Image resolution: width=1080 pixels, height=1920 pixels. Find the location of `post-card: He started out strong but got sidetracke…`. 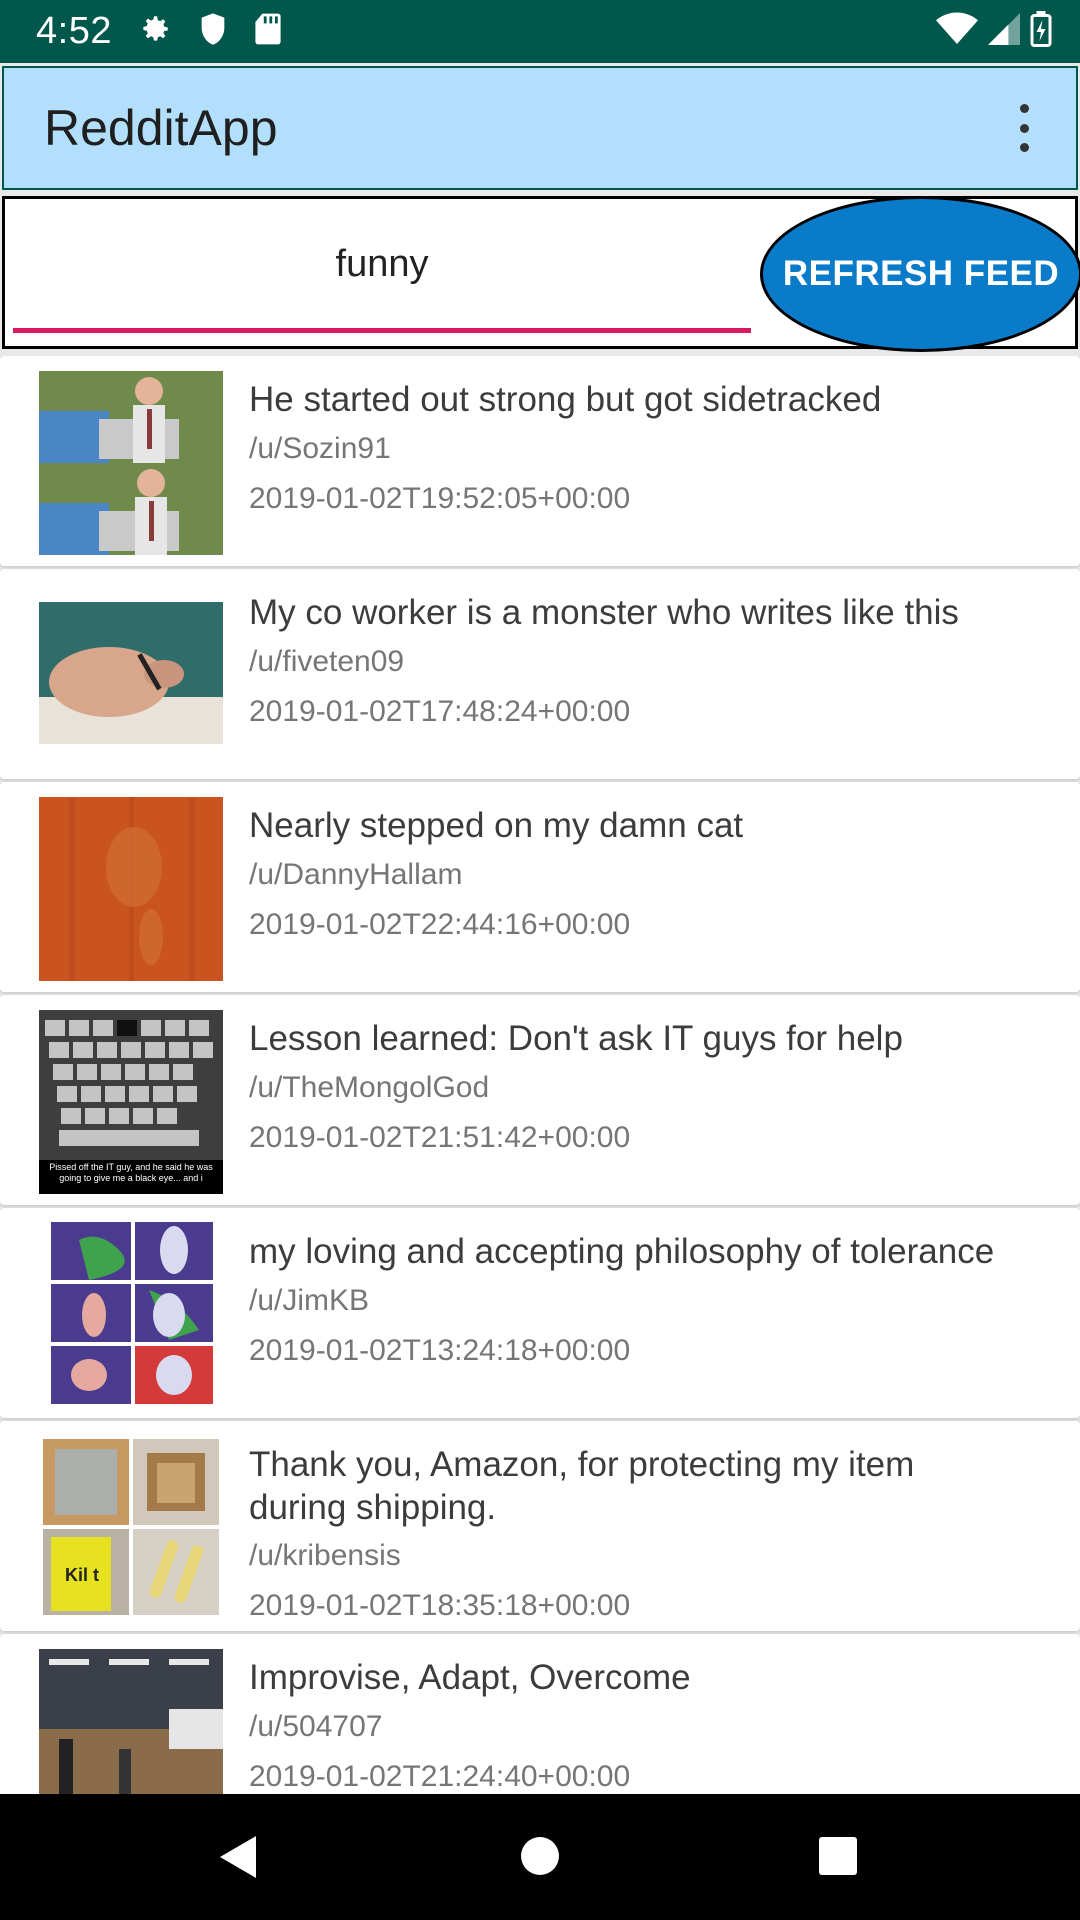

post-card: He started out strong but got sidetracke… is located at coordinates (540, 461).